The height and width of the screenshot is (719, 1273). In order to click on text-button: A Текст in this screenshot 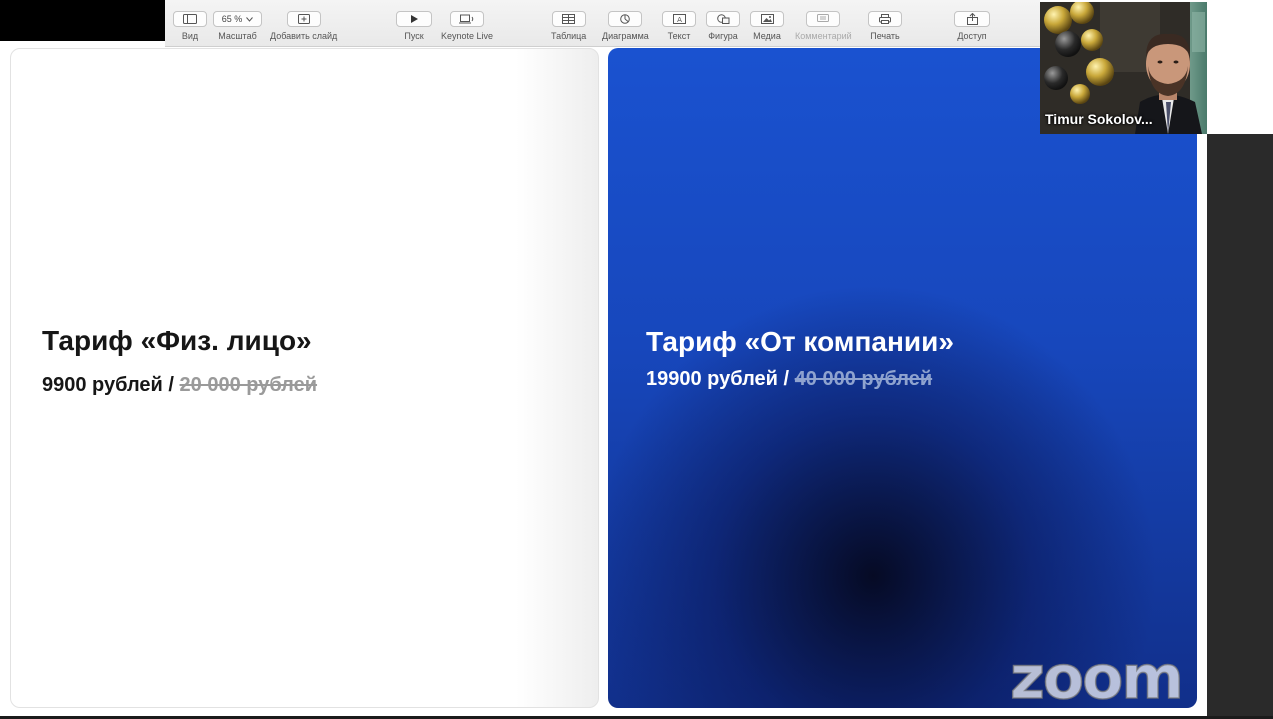, I will do `click(679, 26)`.